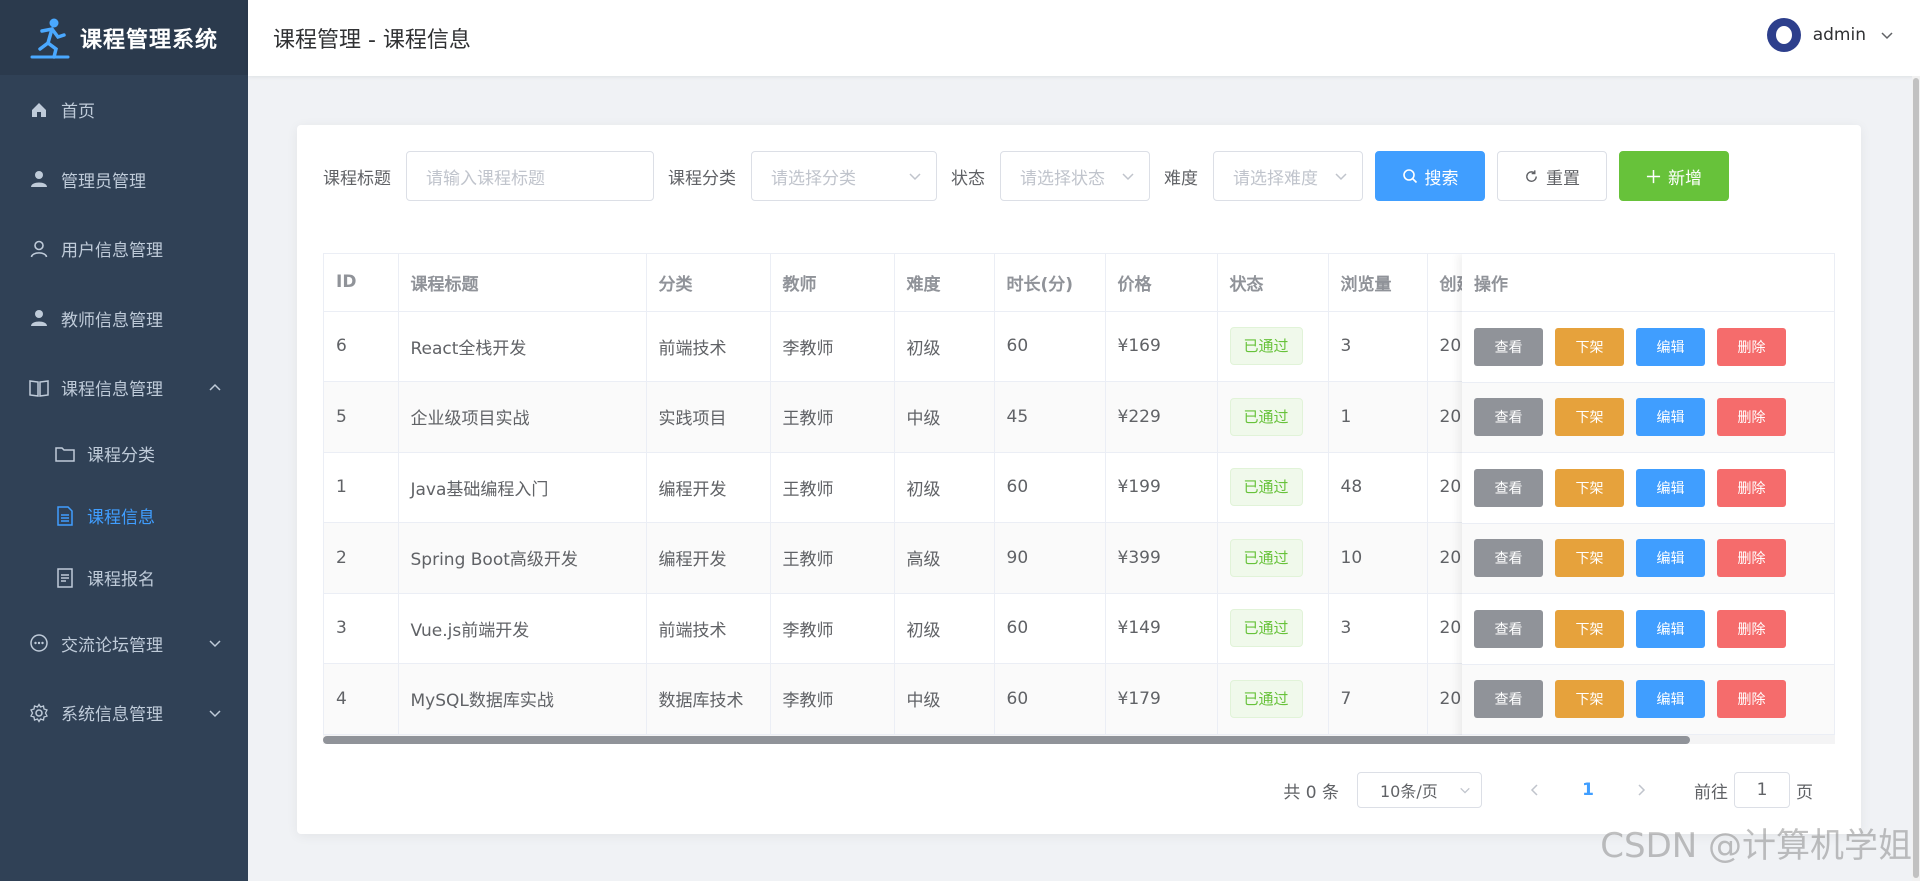  What do you see at coordinates (124, 578) in the screenshot?
I see `sidebar-item-course-enroll: 课程报名` at bounding box center [124, 578].